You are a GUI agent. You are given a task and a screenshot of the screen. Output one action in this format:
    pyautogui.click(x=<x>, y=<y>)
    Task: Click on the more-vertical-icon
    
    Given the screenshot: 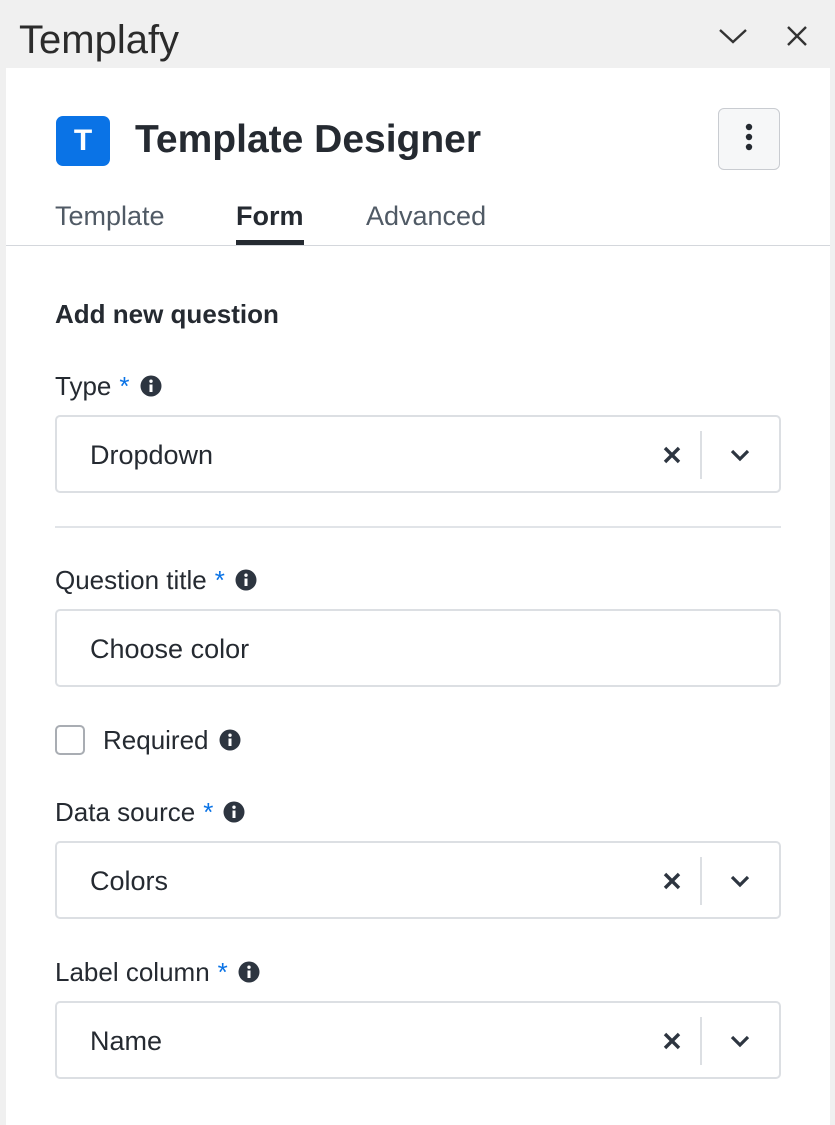 What is the action you would take?
    pyautogui.click(x=749, y=139)
    